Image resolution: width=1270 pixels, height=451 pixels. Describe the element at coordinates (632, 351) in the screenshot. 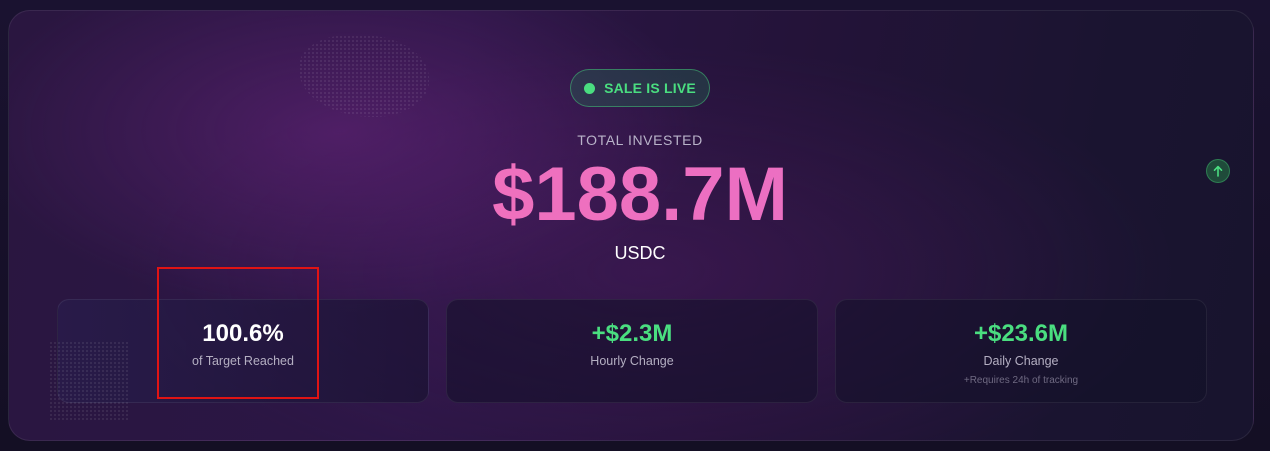

I see `stat-card-hourly: +$2.3M Hourly Change` at that location.